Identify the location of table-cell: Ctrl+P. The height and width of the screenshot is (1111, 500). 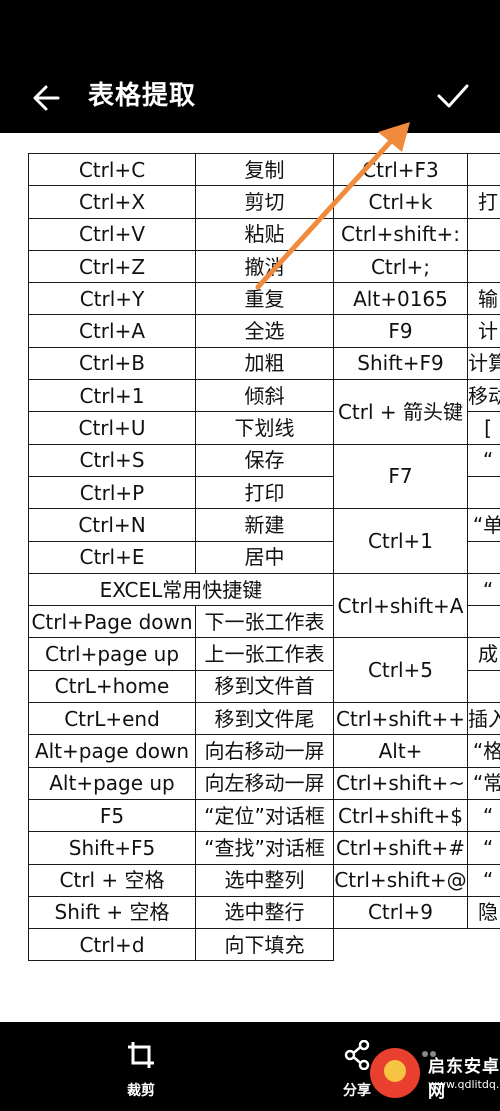
(112, 492).